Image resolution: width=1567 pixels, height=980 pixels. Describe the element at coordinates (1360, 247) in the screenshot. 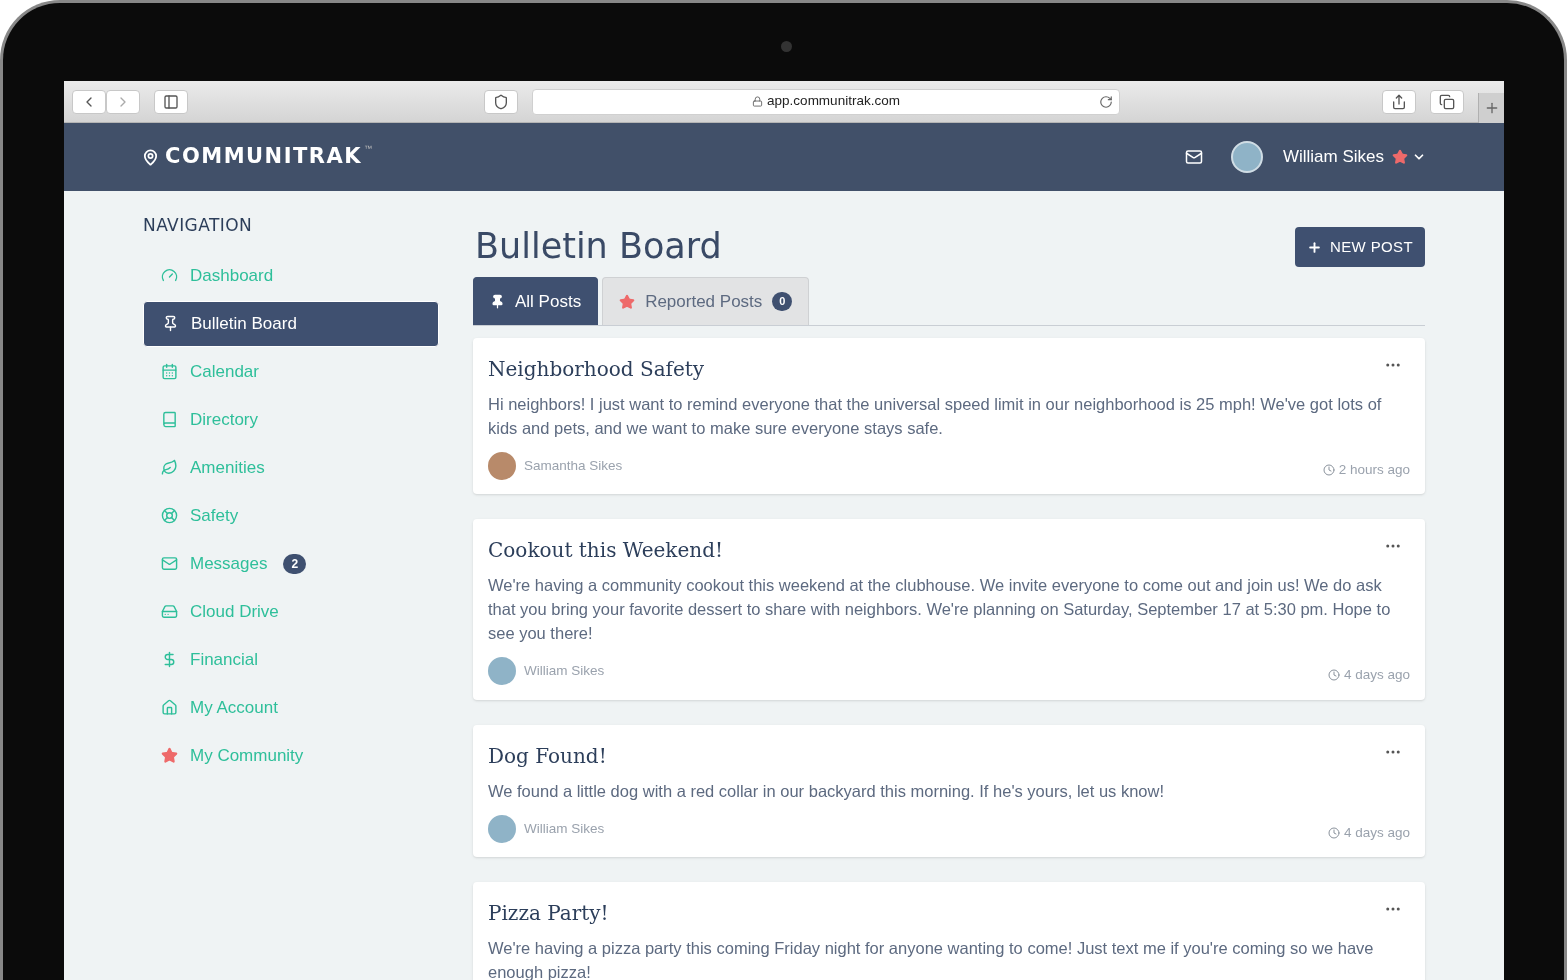

I see `new-post-button: NEW POST` at that location.